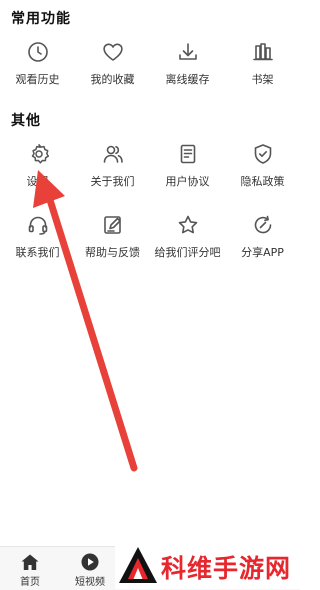 This screenshot has height=590, width=320. I want to click on menu-item-offline-cache: 离线缓存, so click(187, 68).